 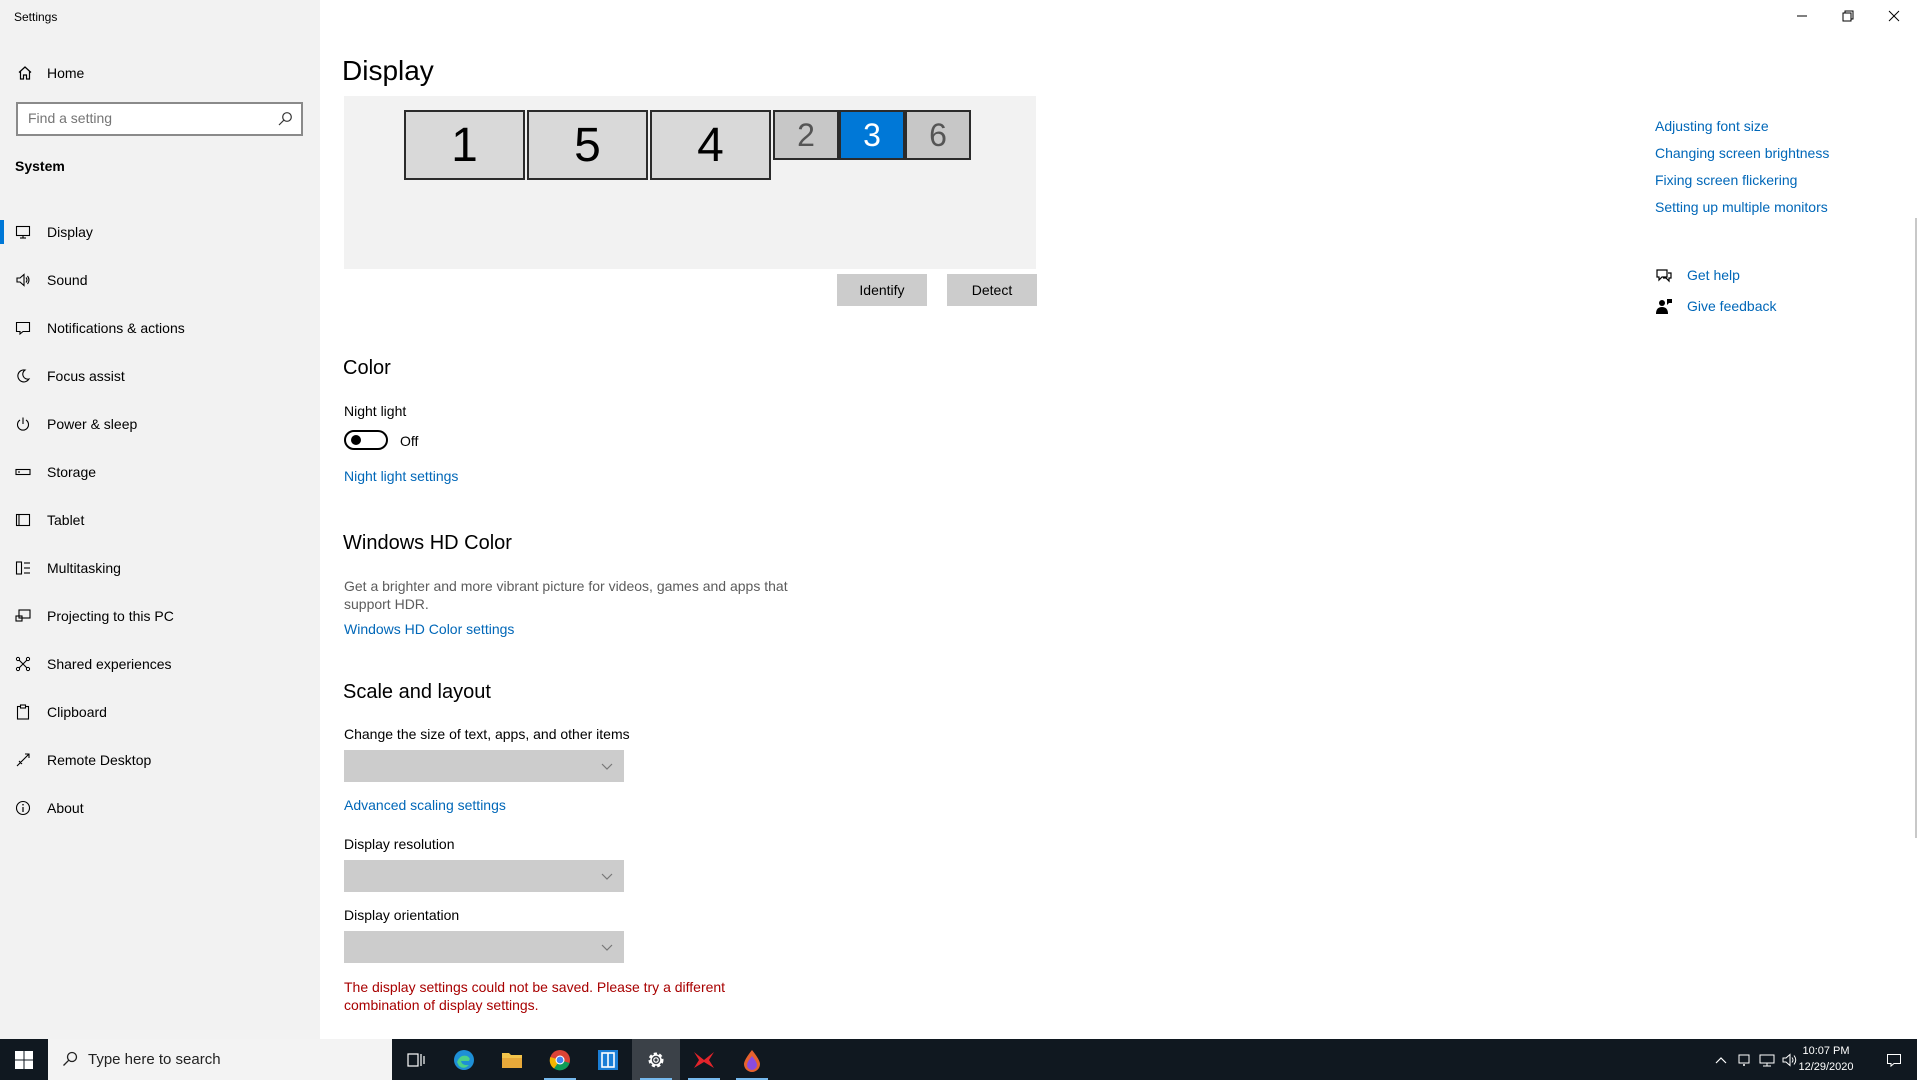 I want to click on restore-icon, so click(x=1848, y=16).